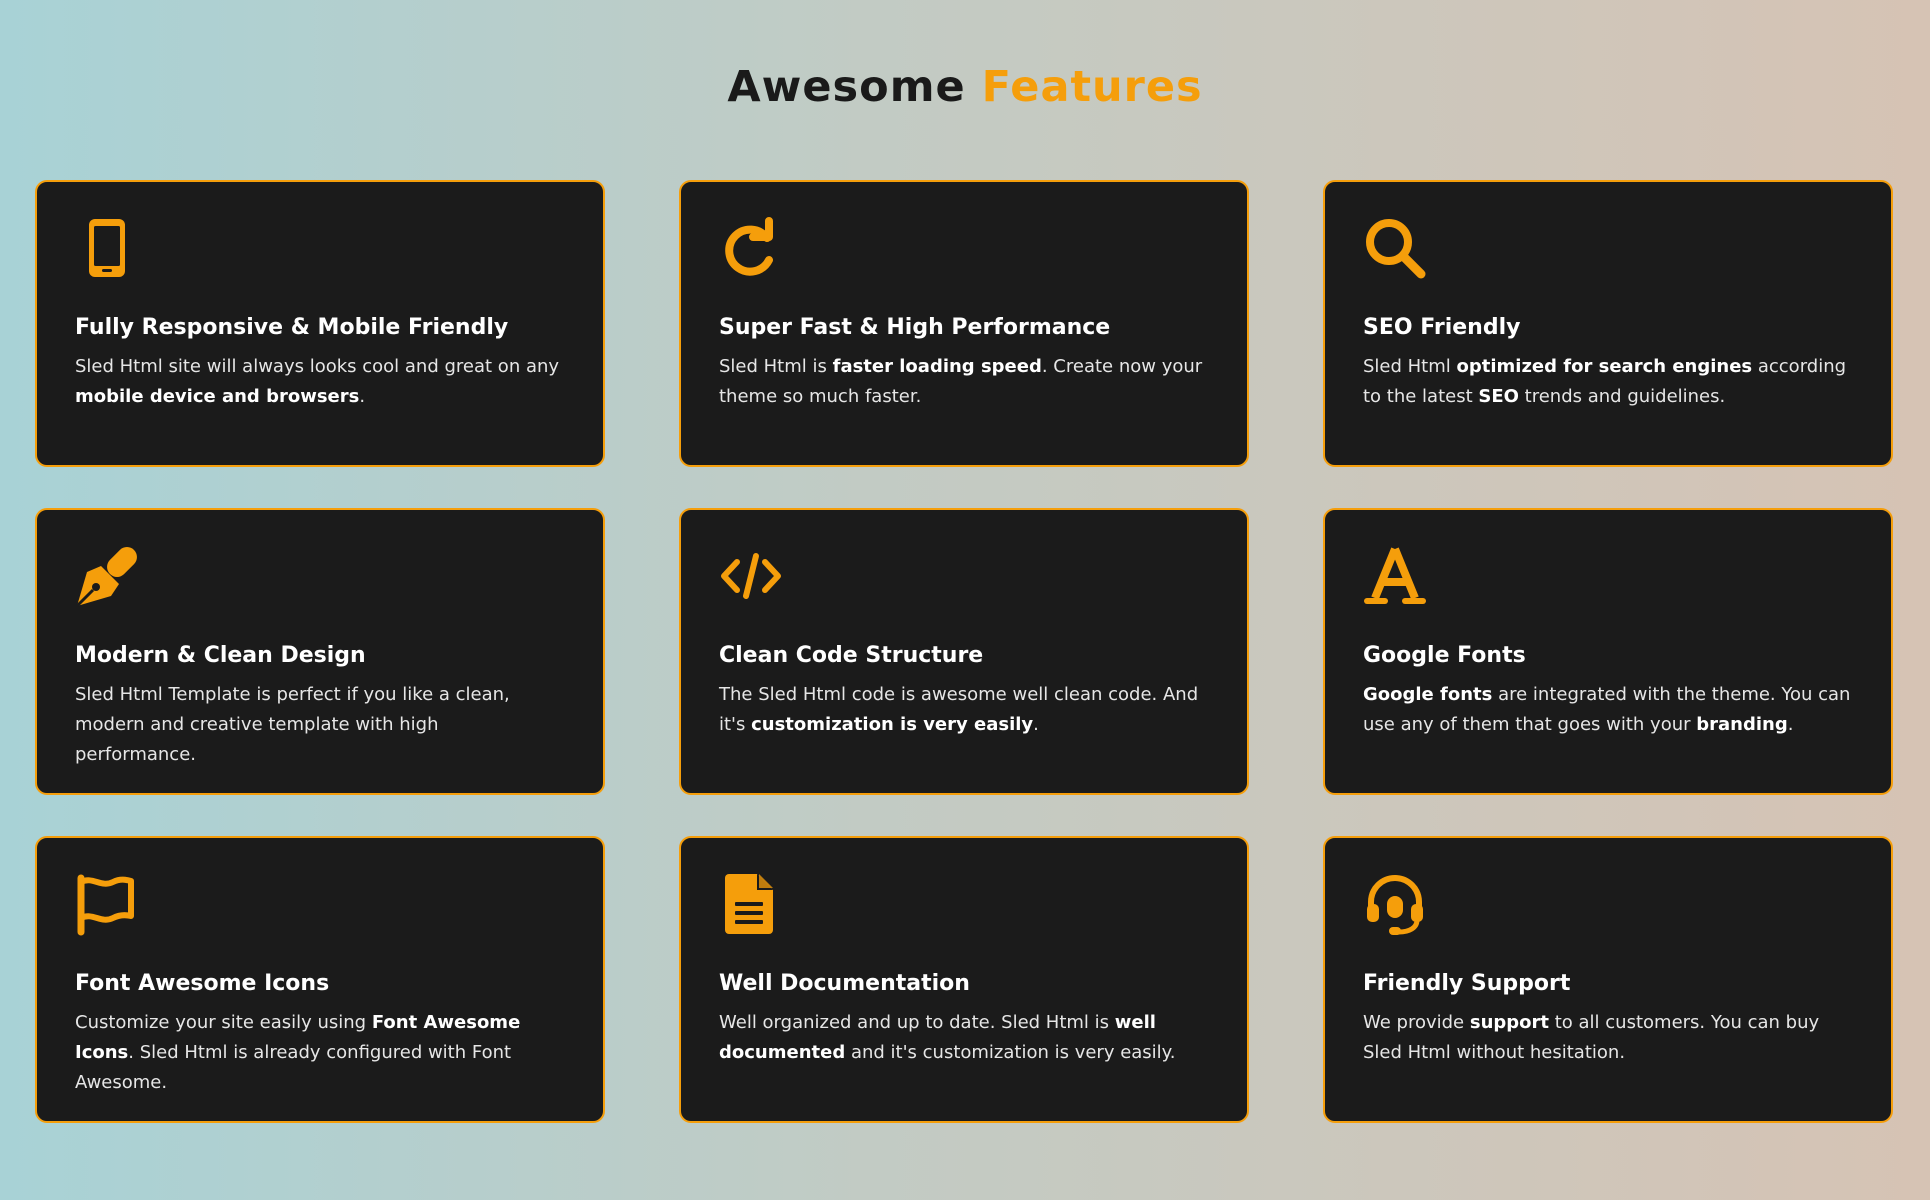  What do you see at coordinates (844, 983) in the screenshot?
I see `feature-title: Well Documentation` at bounding box center [844, 983].